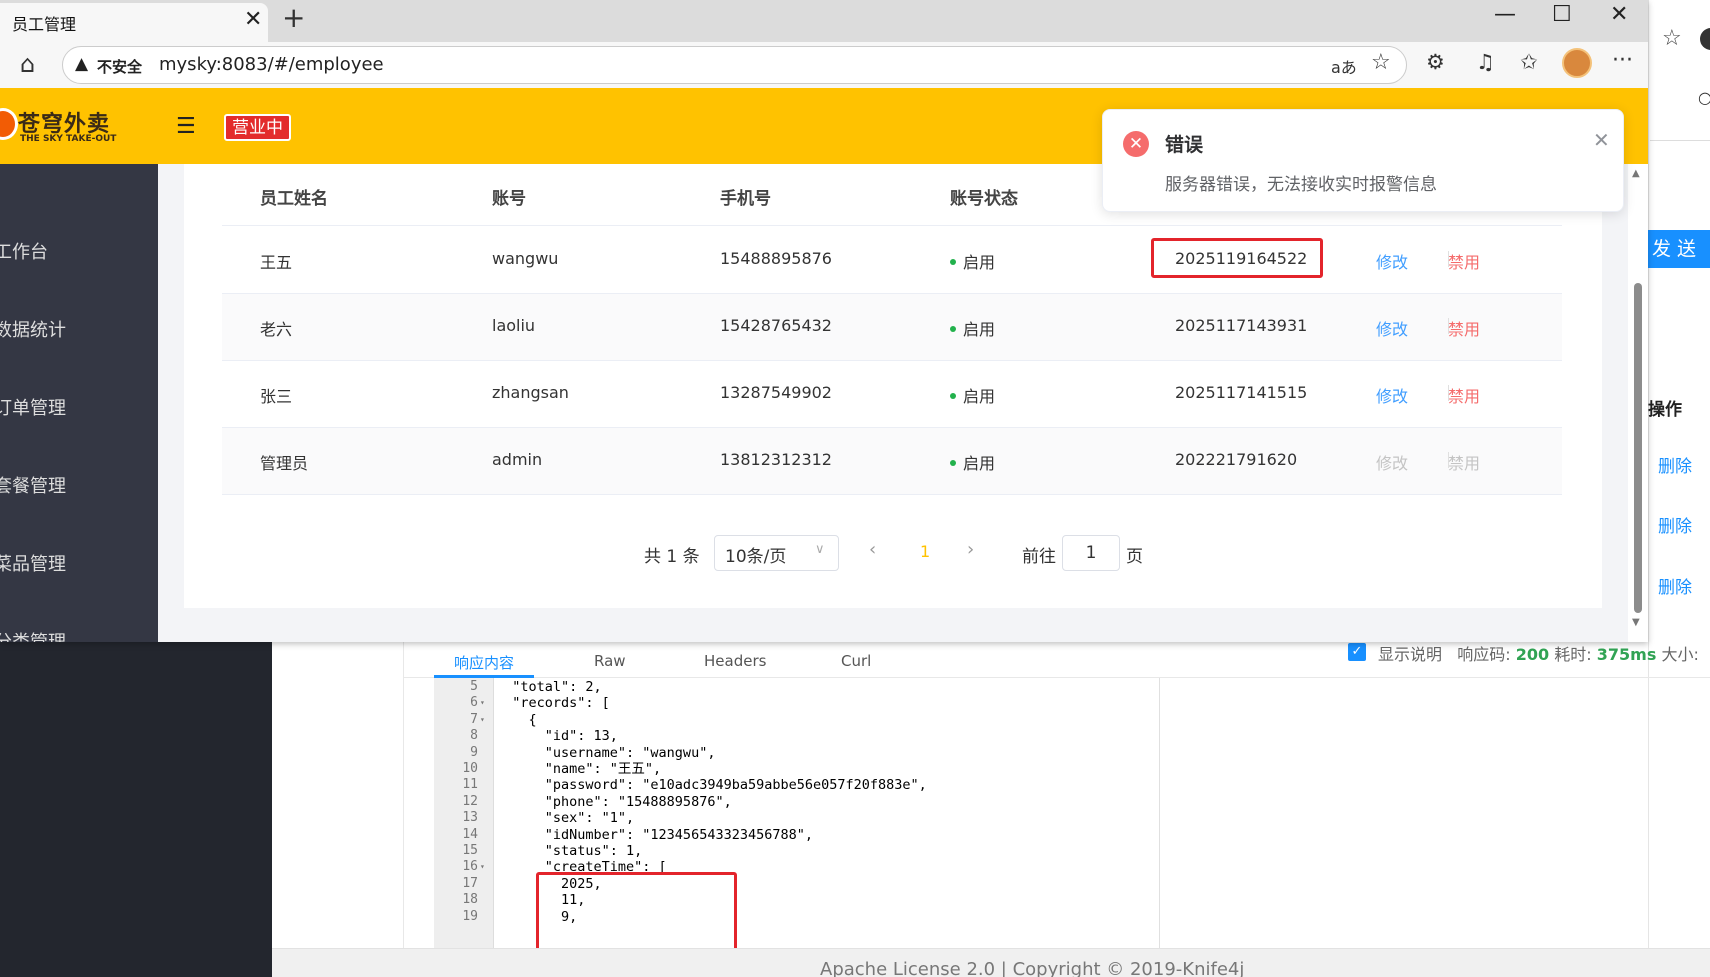 The height and width of the screenshot is (977, 1710). Describe the element at coordinates (984, 199) in the screenshot. I see `column-header-status: 账号状态` at that location.